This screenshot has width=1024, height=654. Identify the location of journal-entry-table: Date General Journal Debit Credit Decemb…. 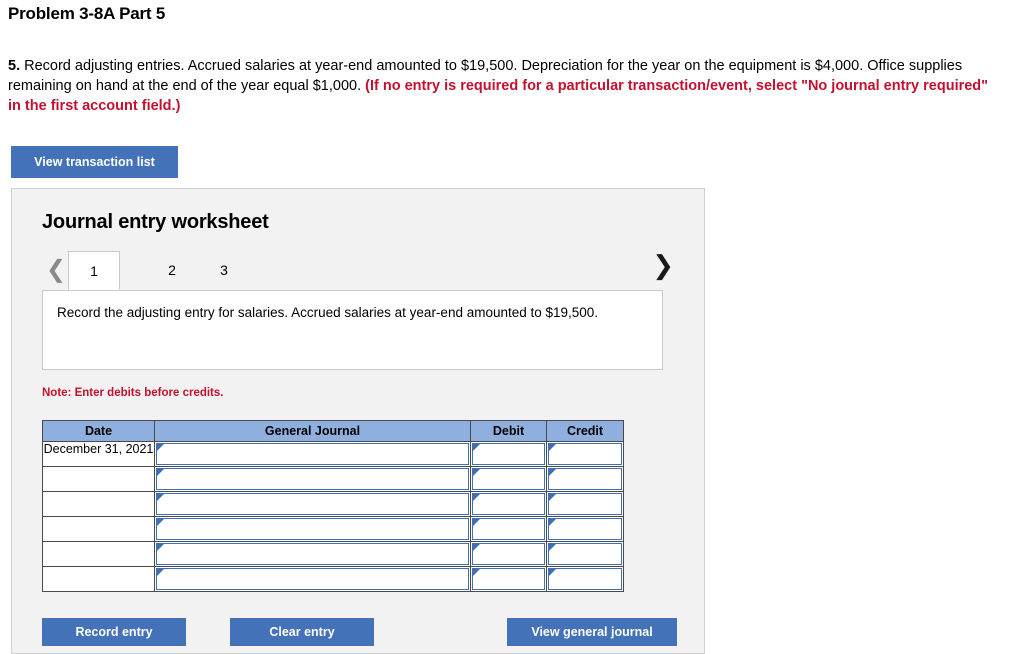
(333, 506).